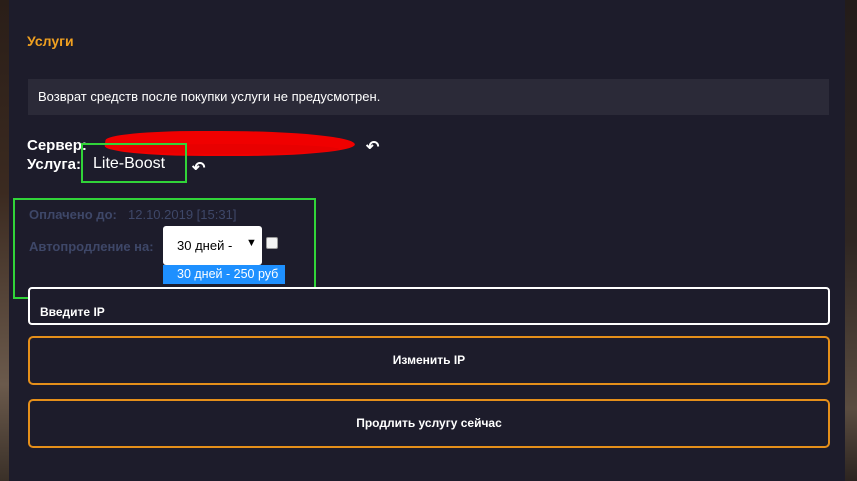 The height and width of the screenshot is (481, 857). I want to click on change-ip-button: Изменить IP, so click(429, 360).